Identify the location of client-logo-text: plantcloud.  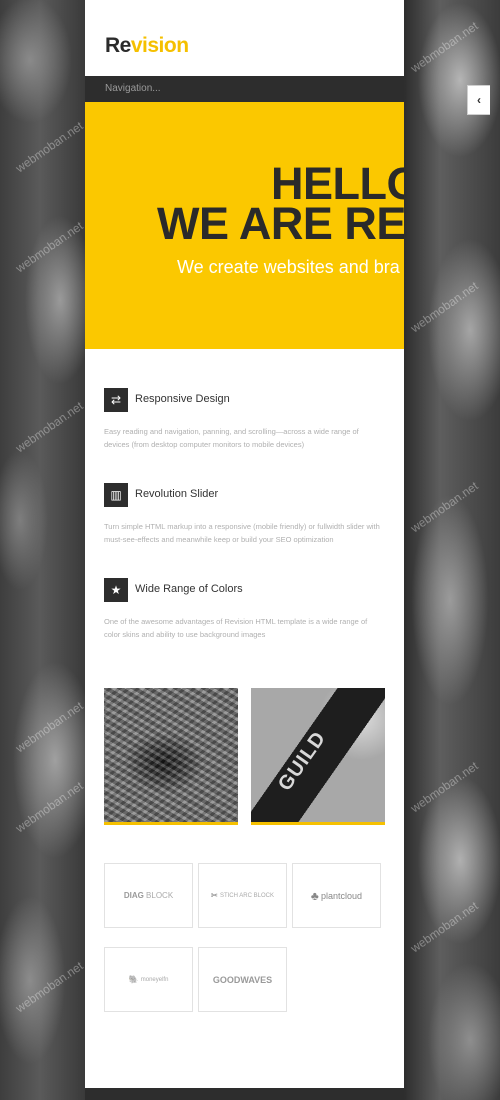
(342, 895).